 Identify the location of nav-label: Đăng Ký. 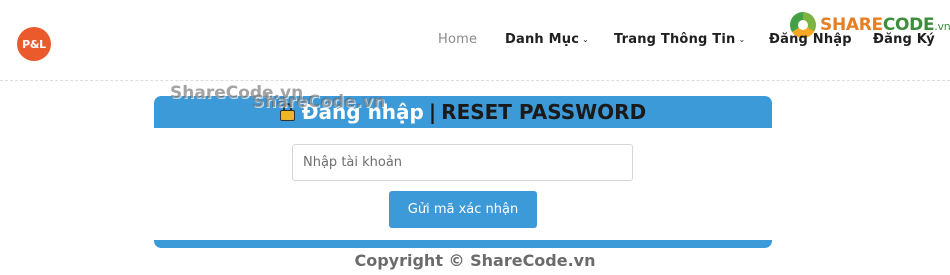
(904, 39).